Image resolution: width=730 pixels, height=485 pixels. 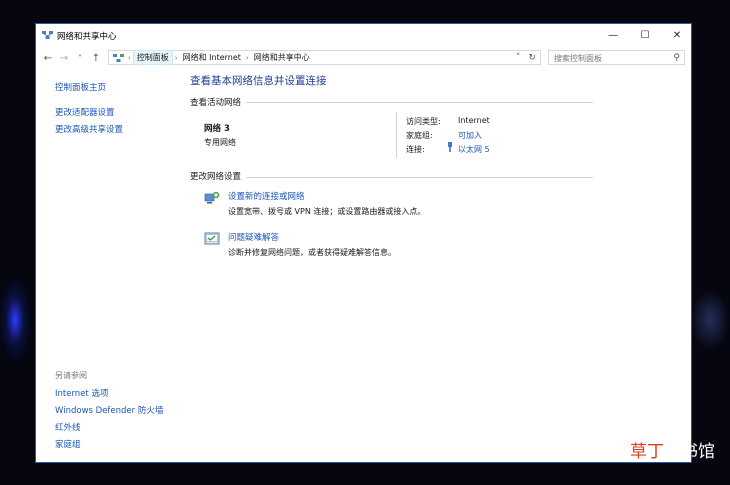 What do you see at coordinates (474, 149) in the screenshot?
I see `ethernet-connection-link: 以太网 5` at bounding box center [474, 149].